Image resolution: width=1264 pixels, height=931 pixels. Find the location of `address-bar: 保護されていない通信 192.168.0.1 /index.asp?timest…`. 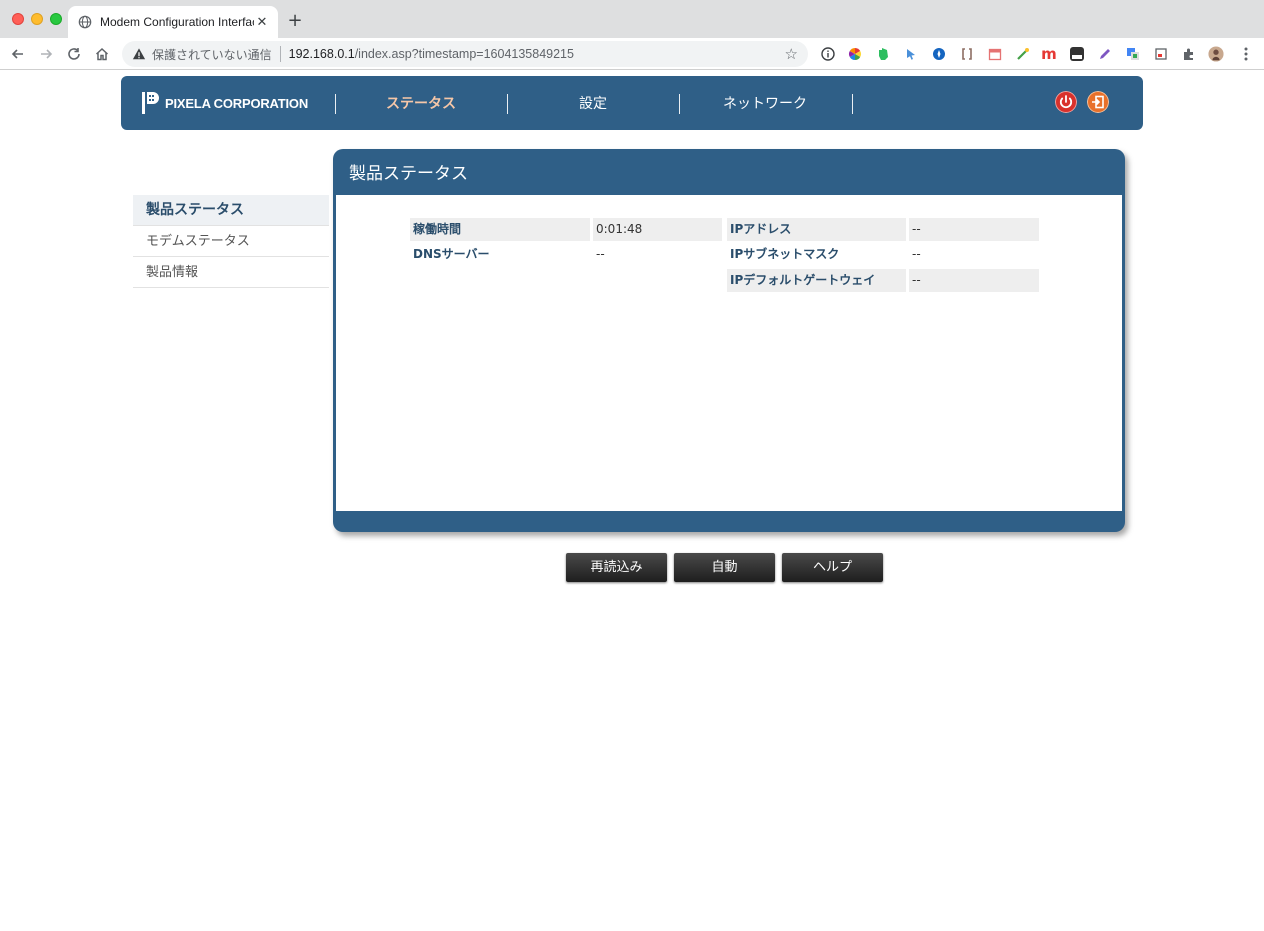

address-bar: 保護されていない通信 192.168.0.1 /index.asp?timest… is located at coordinates (465, 54).